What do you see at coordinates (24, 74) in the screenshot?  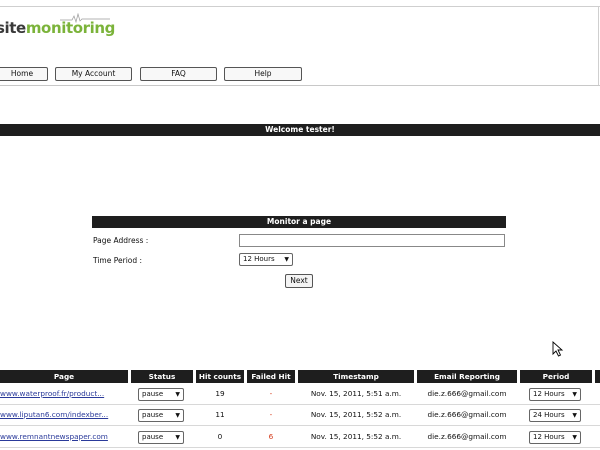 I see `nav-home-button: Home` at bounding box center [24, 74].